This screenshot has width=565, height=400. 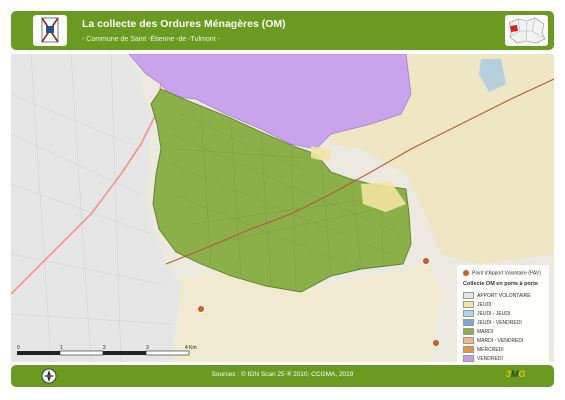 What do you see at coordinates (504, 295) in the screenshot?
I see `legend-item-label: APPORT VOLONTAIRE` at bounding box center [504, 295].